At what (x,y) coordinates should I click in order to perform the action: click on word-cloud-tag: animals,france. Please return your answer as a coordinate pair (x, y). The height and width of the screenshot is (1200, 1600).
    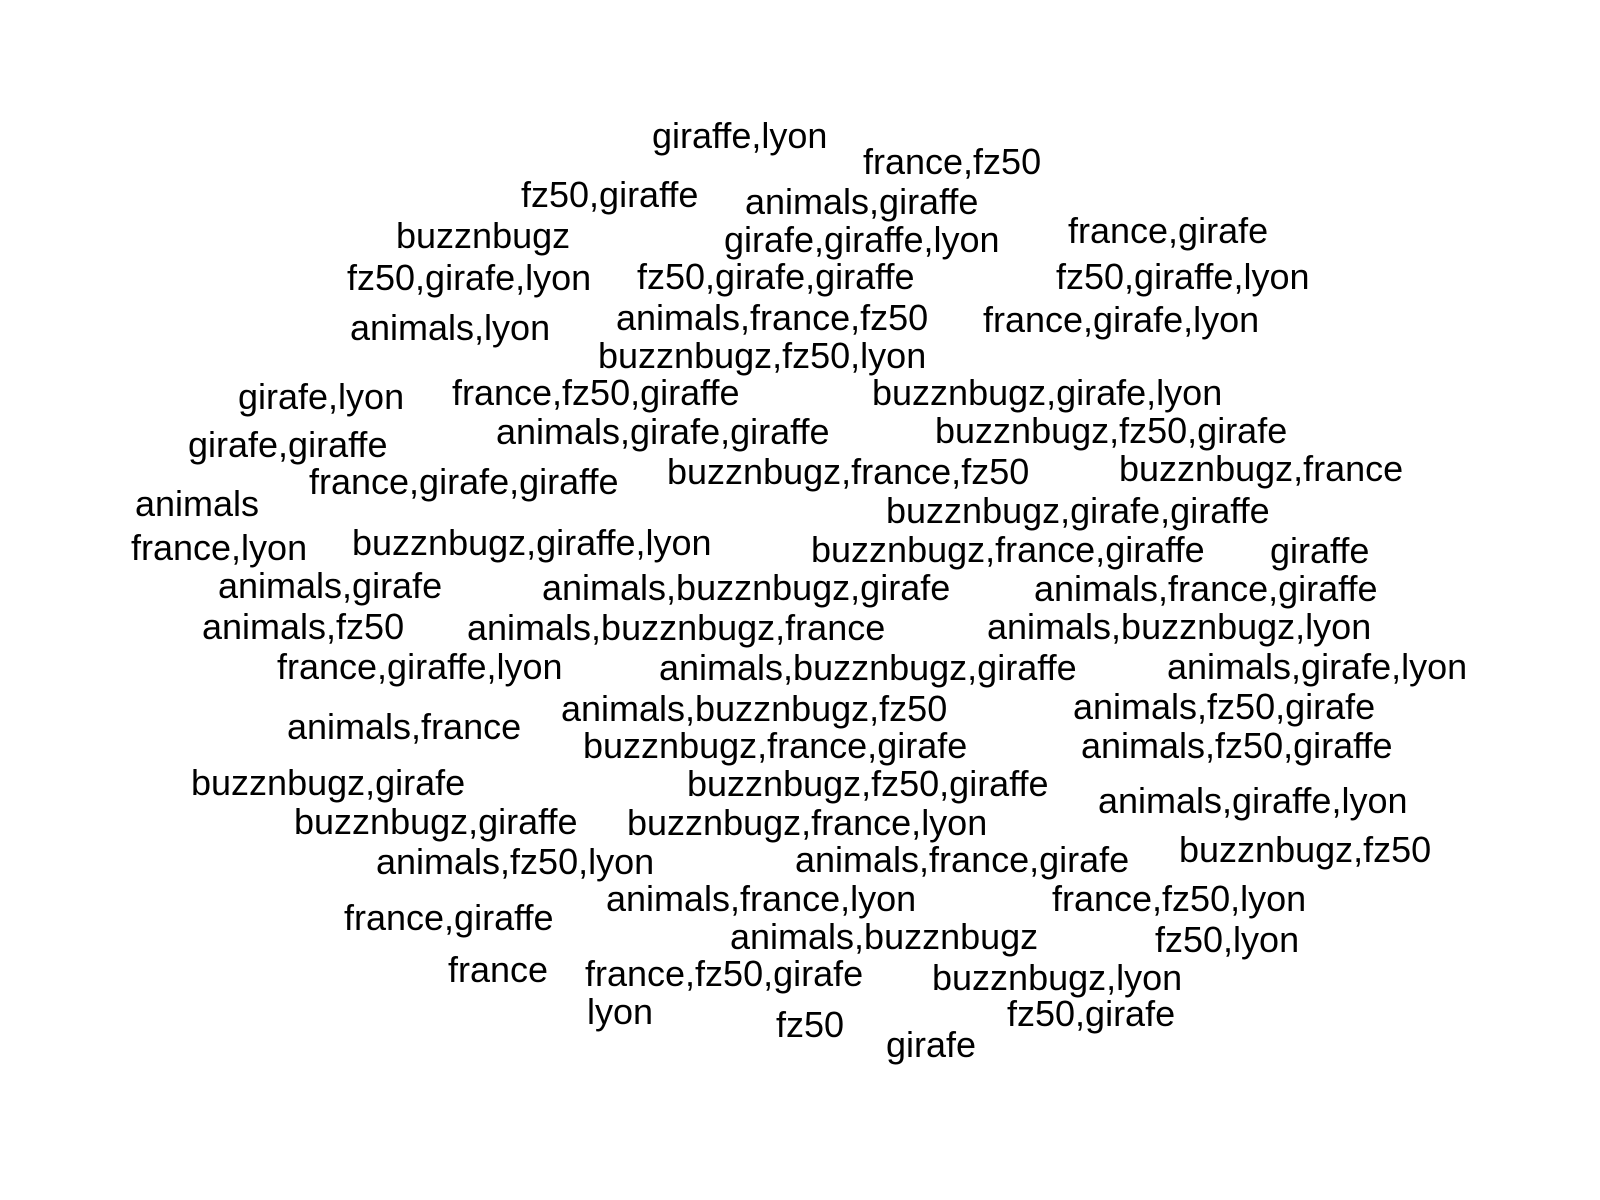
    Looking at the image, I should click on (404, 726).